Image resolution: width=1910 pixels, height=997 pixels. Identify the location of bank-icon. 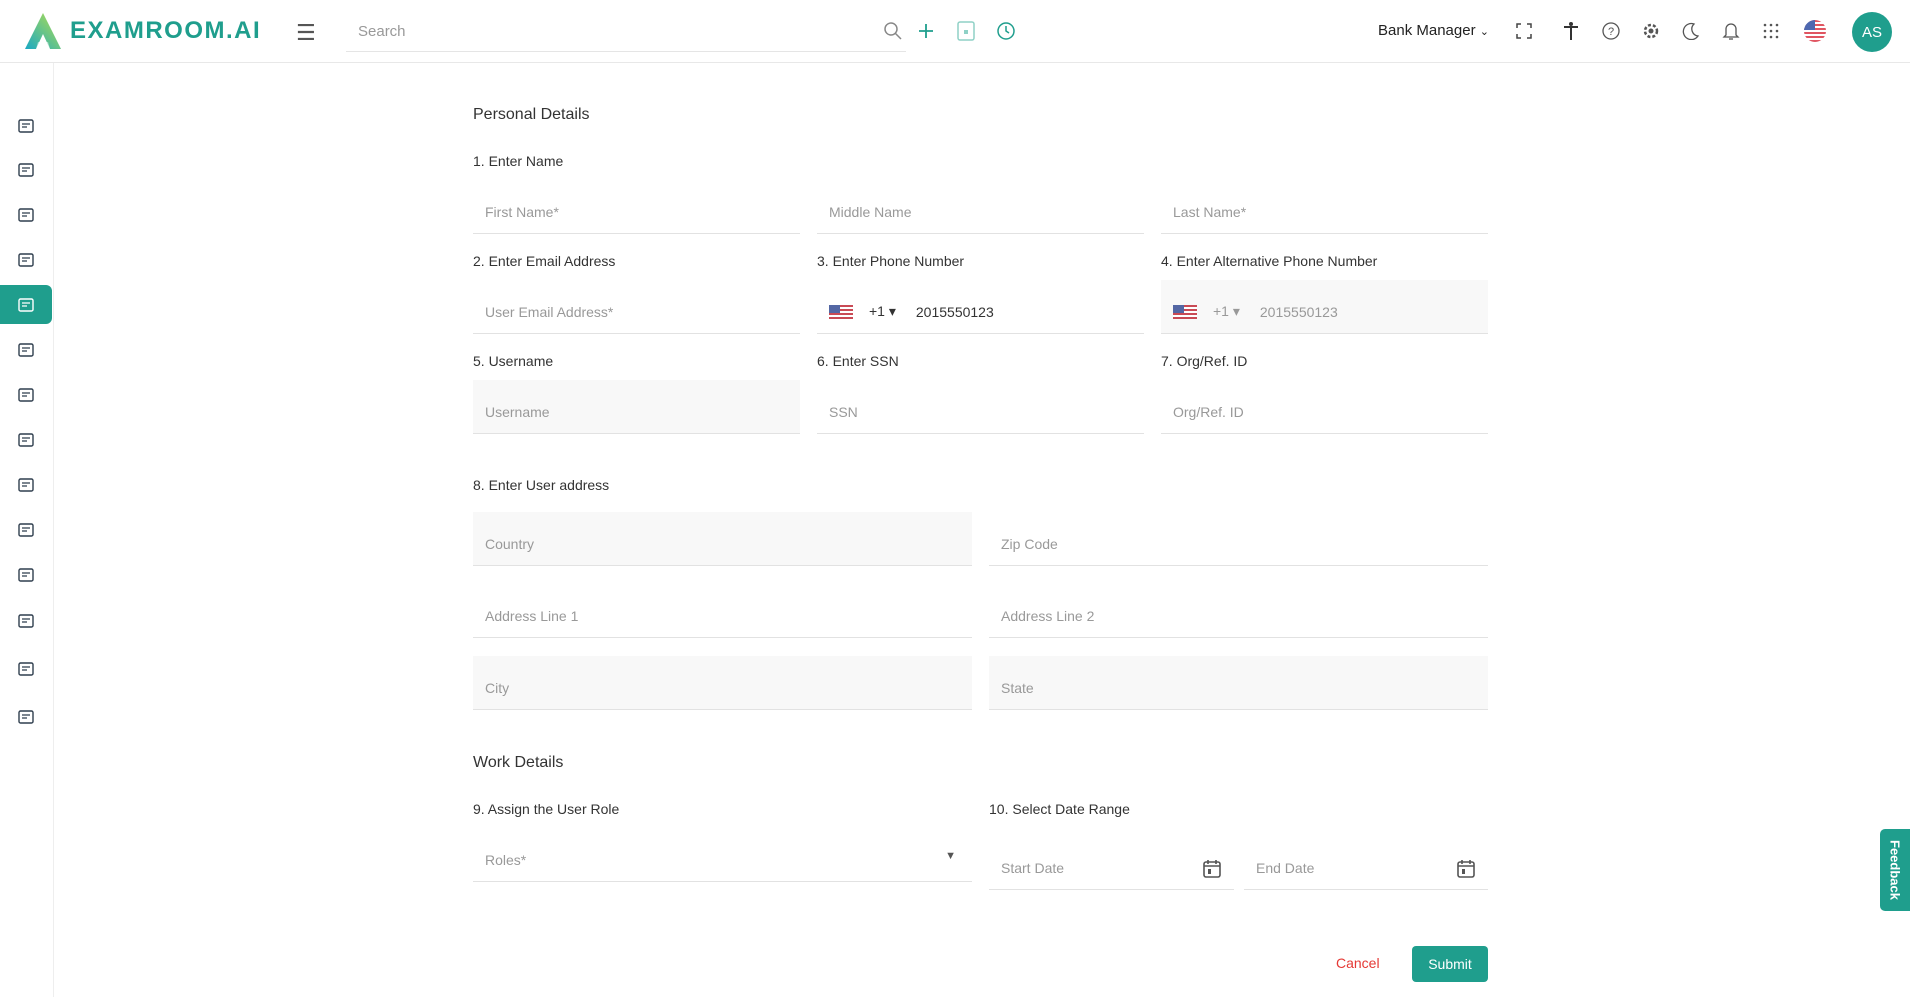
(26, 170).